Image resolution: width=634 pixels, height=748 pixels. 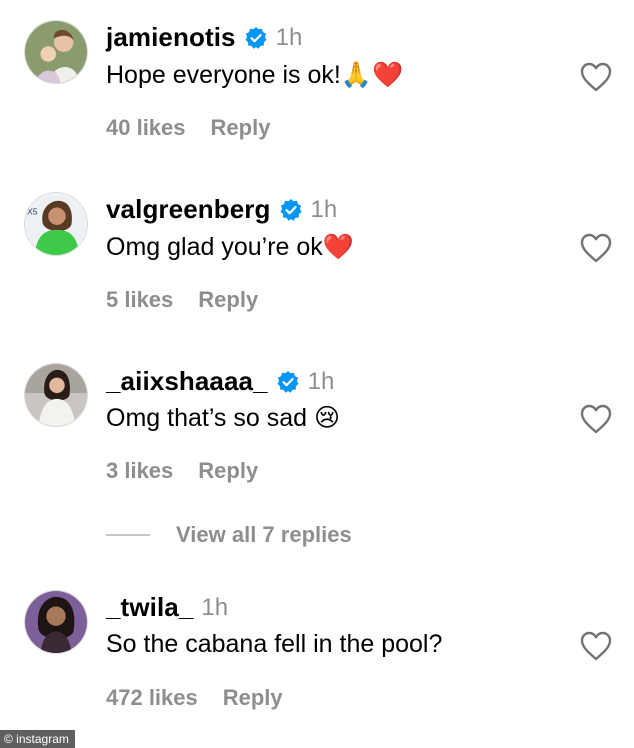 I want to click on comment-text: So the cabana fell in the pool?, so click(x=274, y=644).